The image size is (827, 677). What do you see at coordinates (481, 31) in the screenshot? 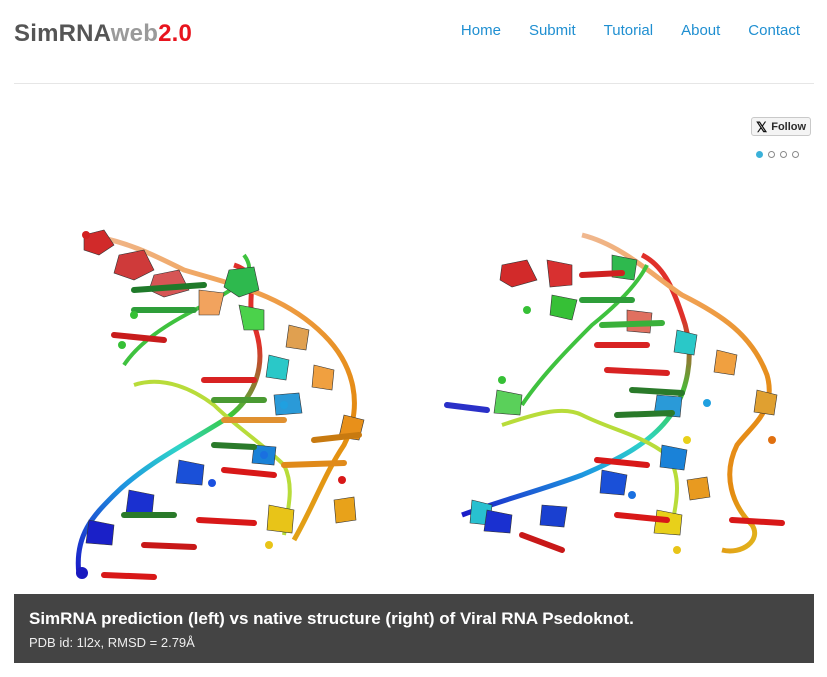
I see `nav-home: Home` at bounding box center [481, 31].